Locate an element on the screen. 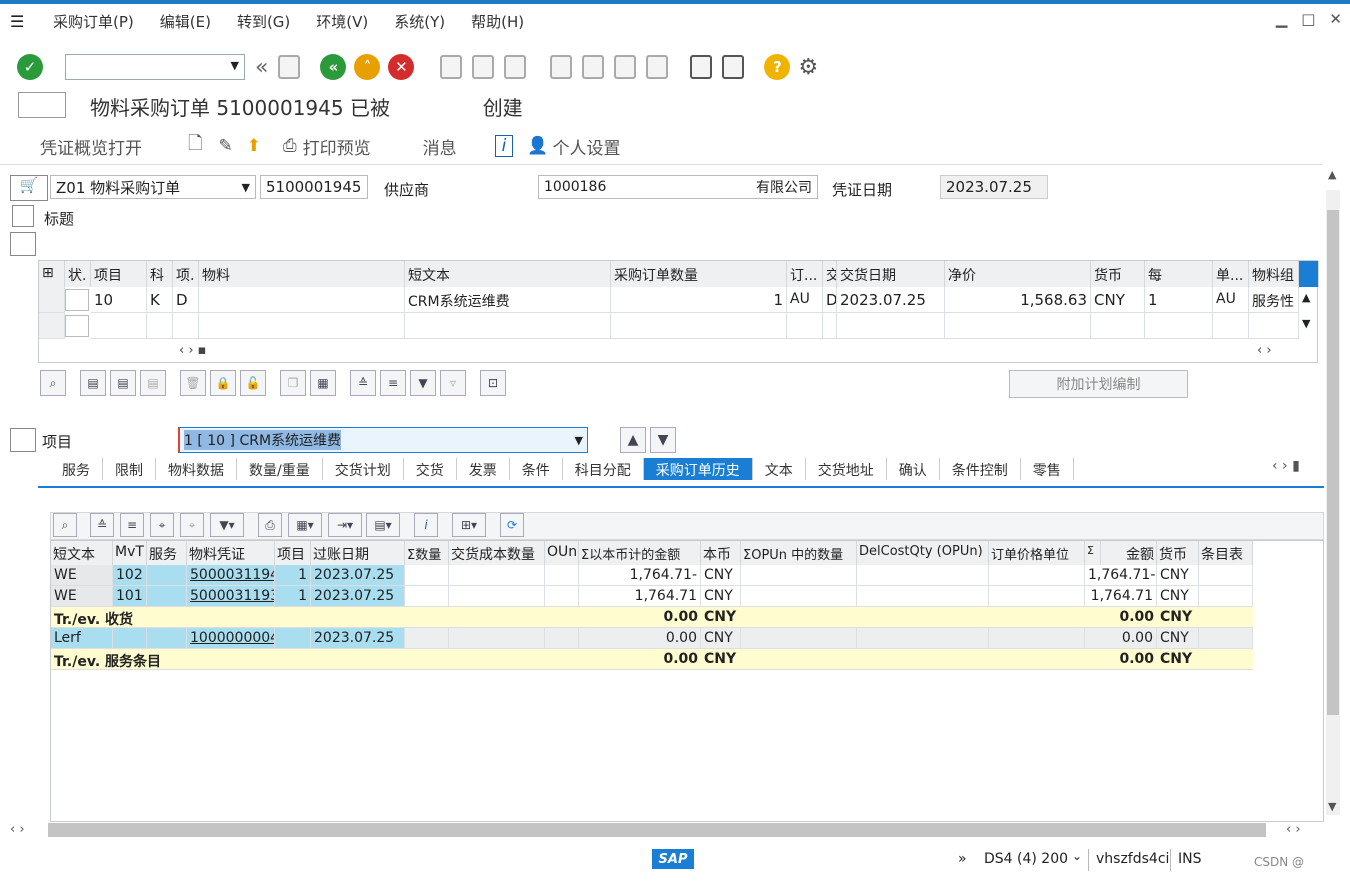  h-scroll-arrows-right: ‹ › is located at coordinates (1264, 350).